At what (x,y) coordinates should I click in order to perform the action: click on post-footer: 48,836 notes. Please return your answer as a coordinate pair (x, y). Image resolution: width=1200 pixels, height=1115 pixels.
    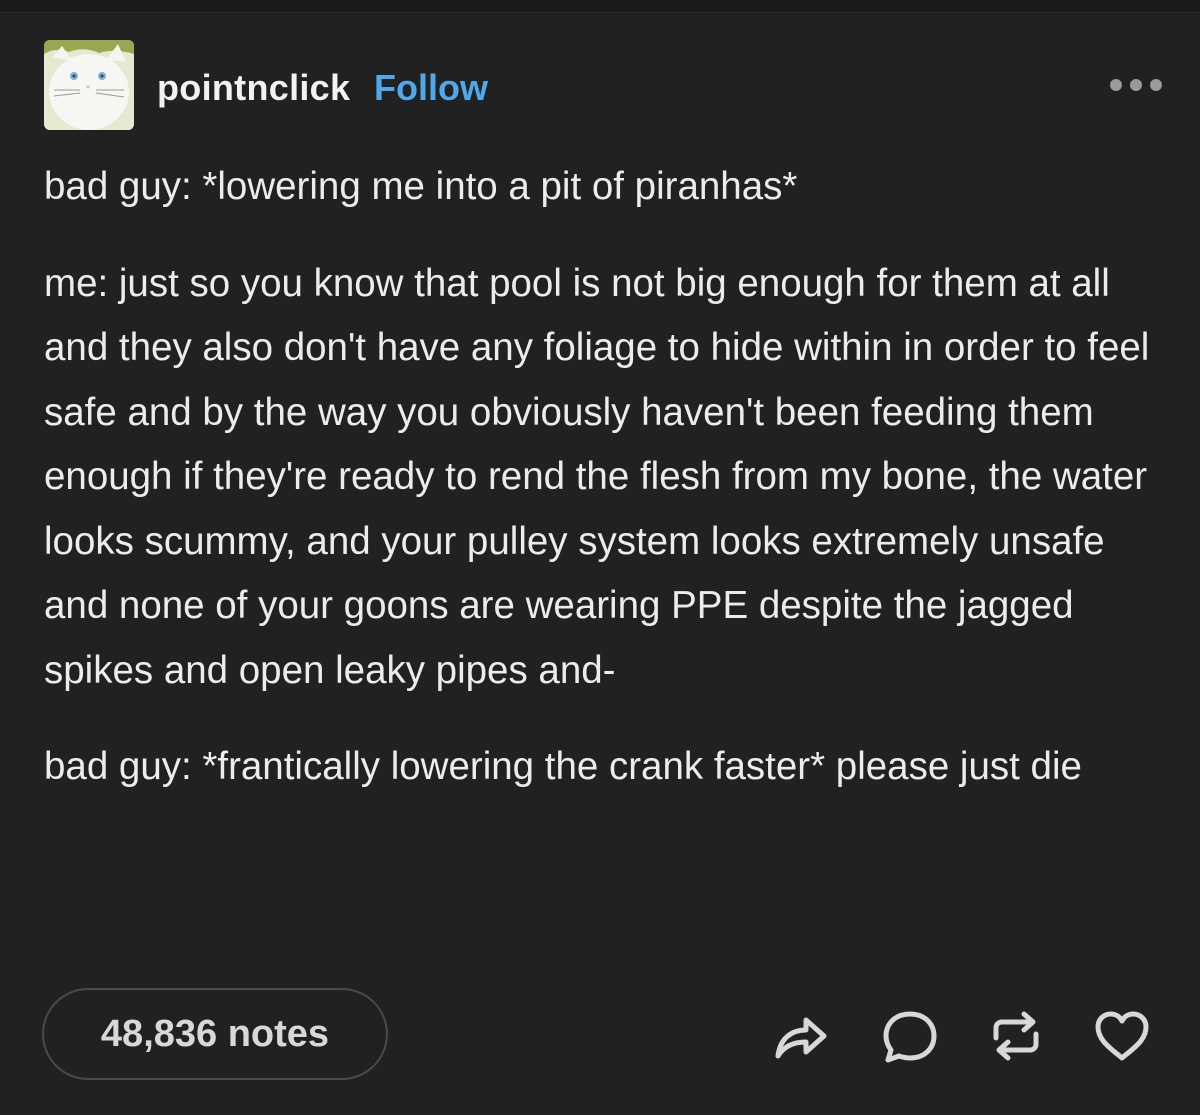
    Looking at the image, I should click on (597, 1036).